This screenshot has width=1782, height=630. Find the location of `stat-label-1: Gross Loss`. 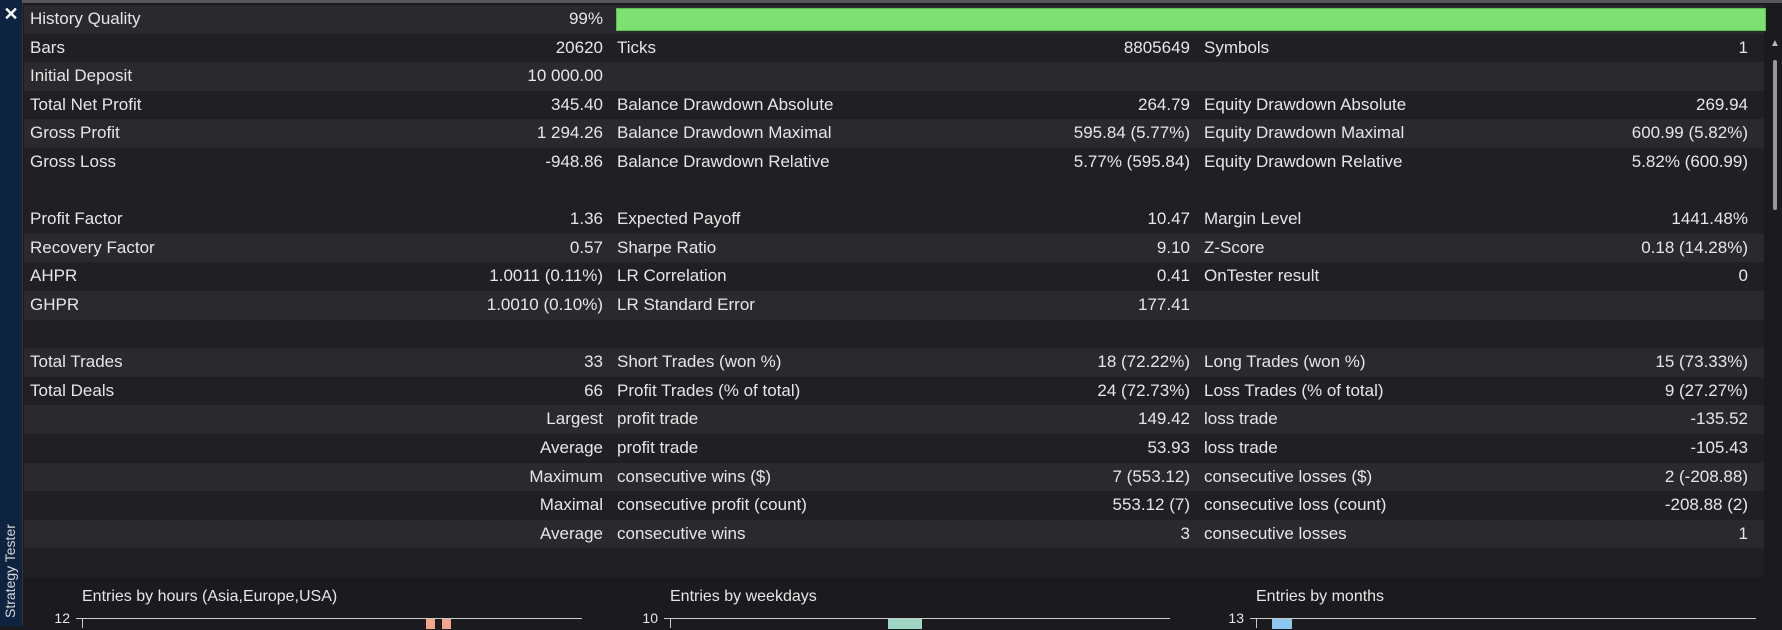

stat-label-1: Gross Loss is located at coordinates (73, 161).